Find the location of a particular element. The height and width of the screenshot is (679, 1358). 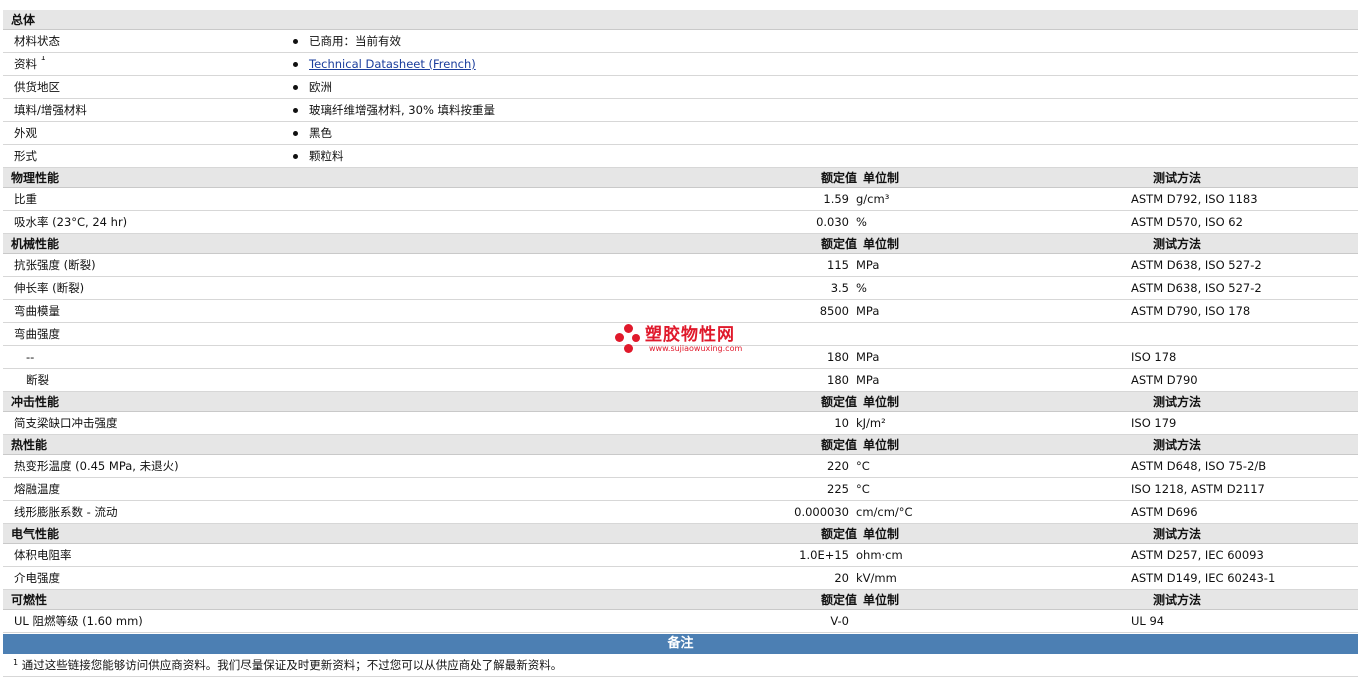

property-value: 欧洲 is located at coordinates (320, 87).